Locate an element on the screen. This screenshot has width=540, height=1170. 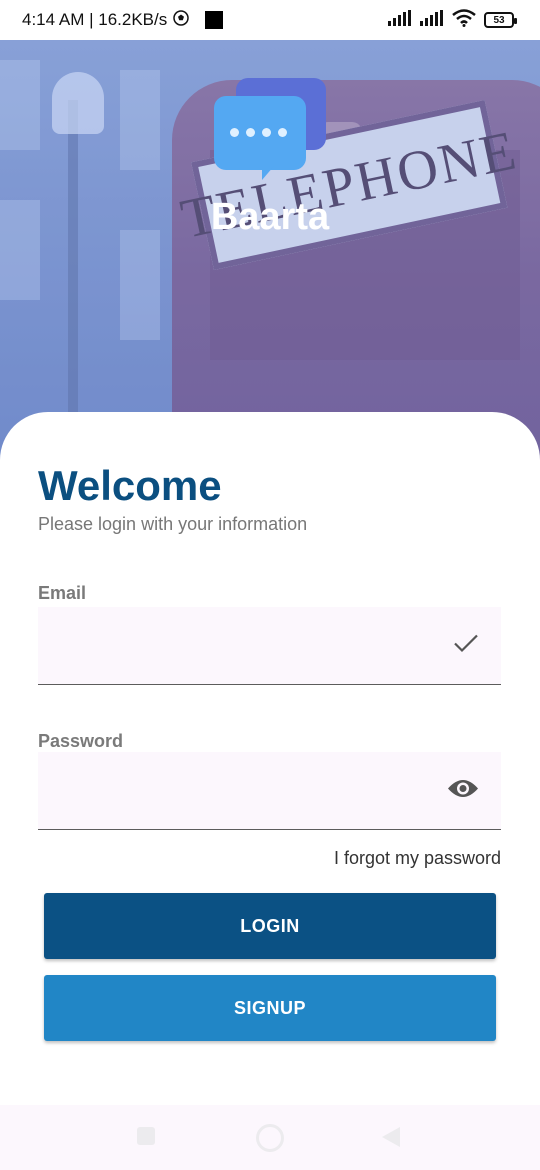
email-field is located at coordinates (238, 645).